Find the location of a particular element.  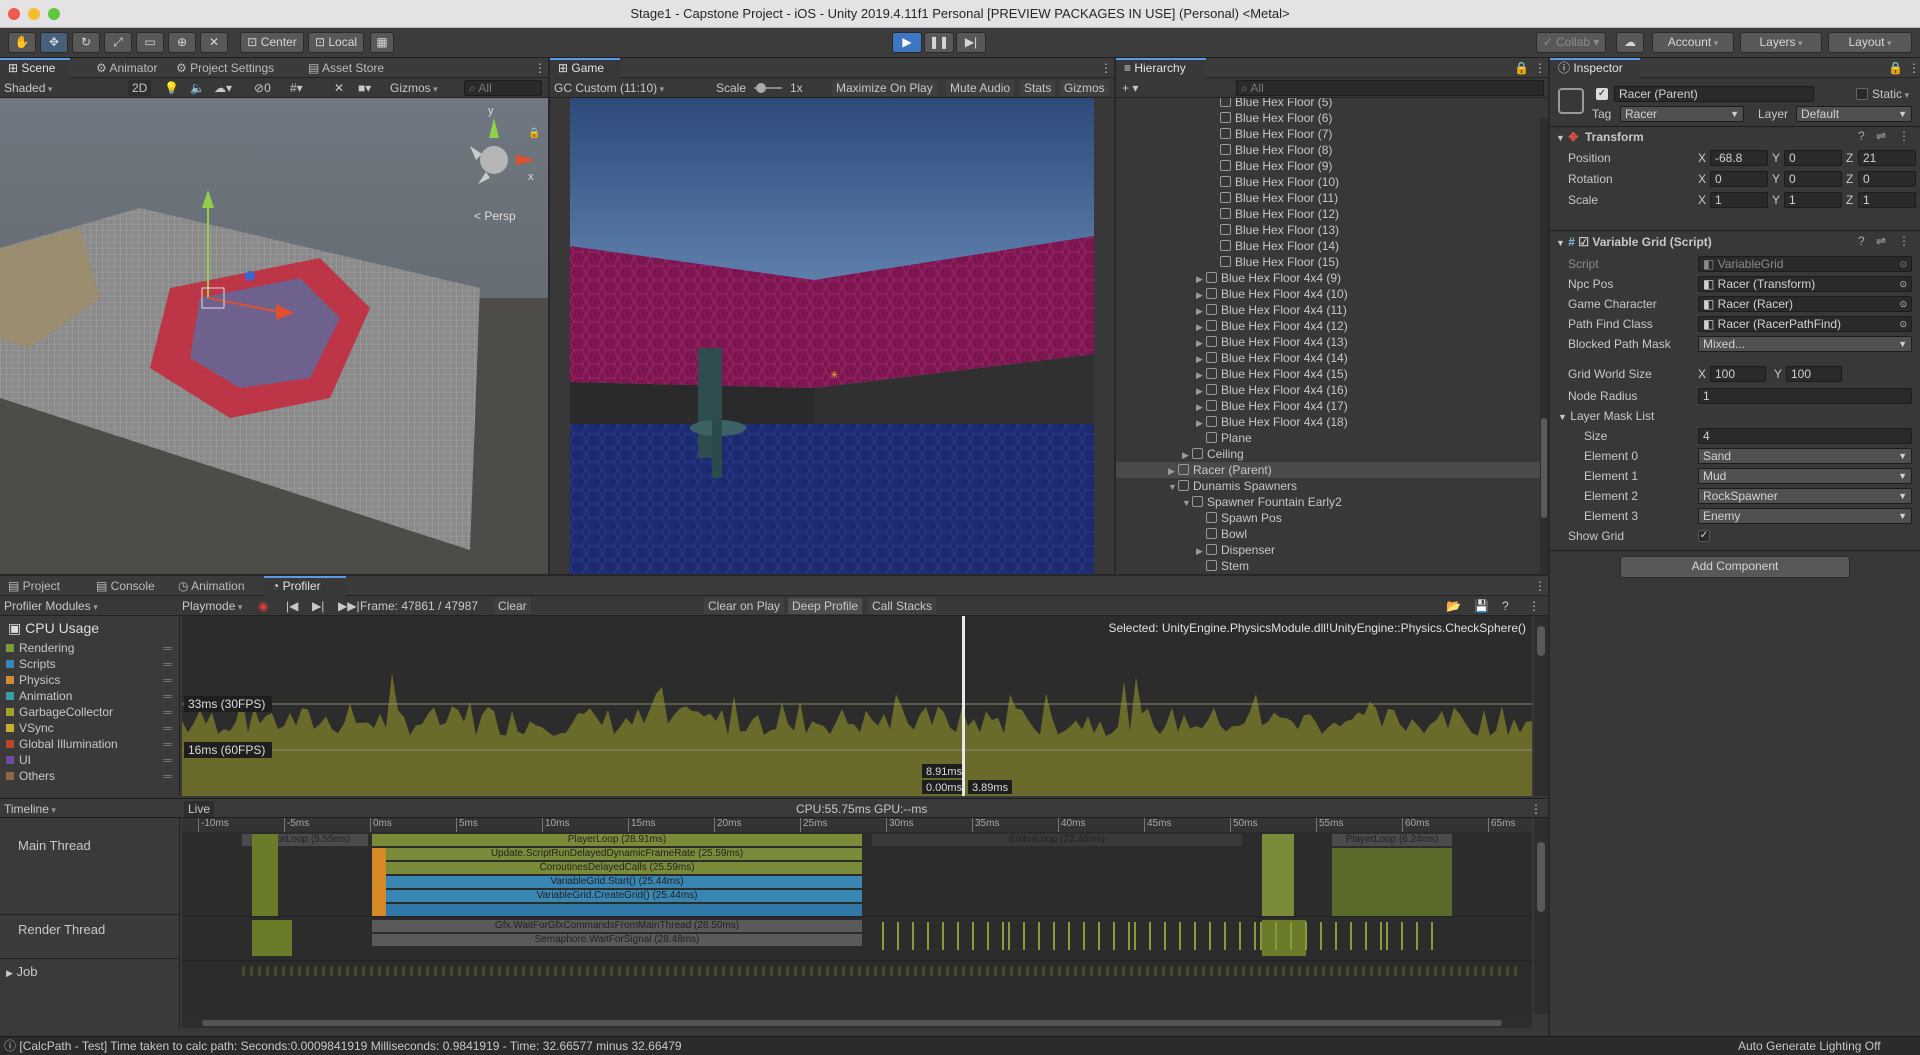

save-icon: 💾 is located at coordinates (1481, 606).